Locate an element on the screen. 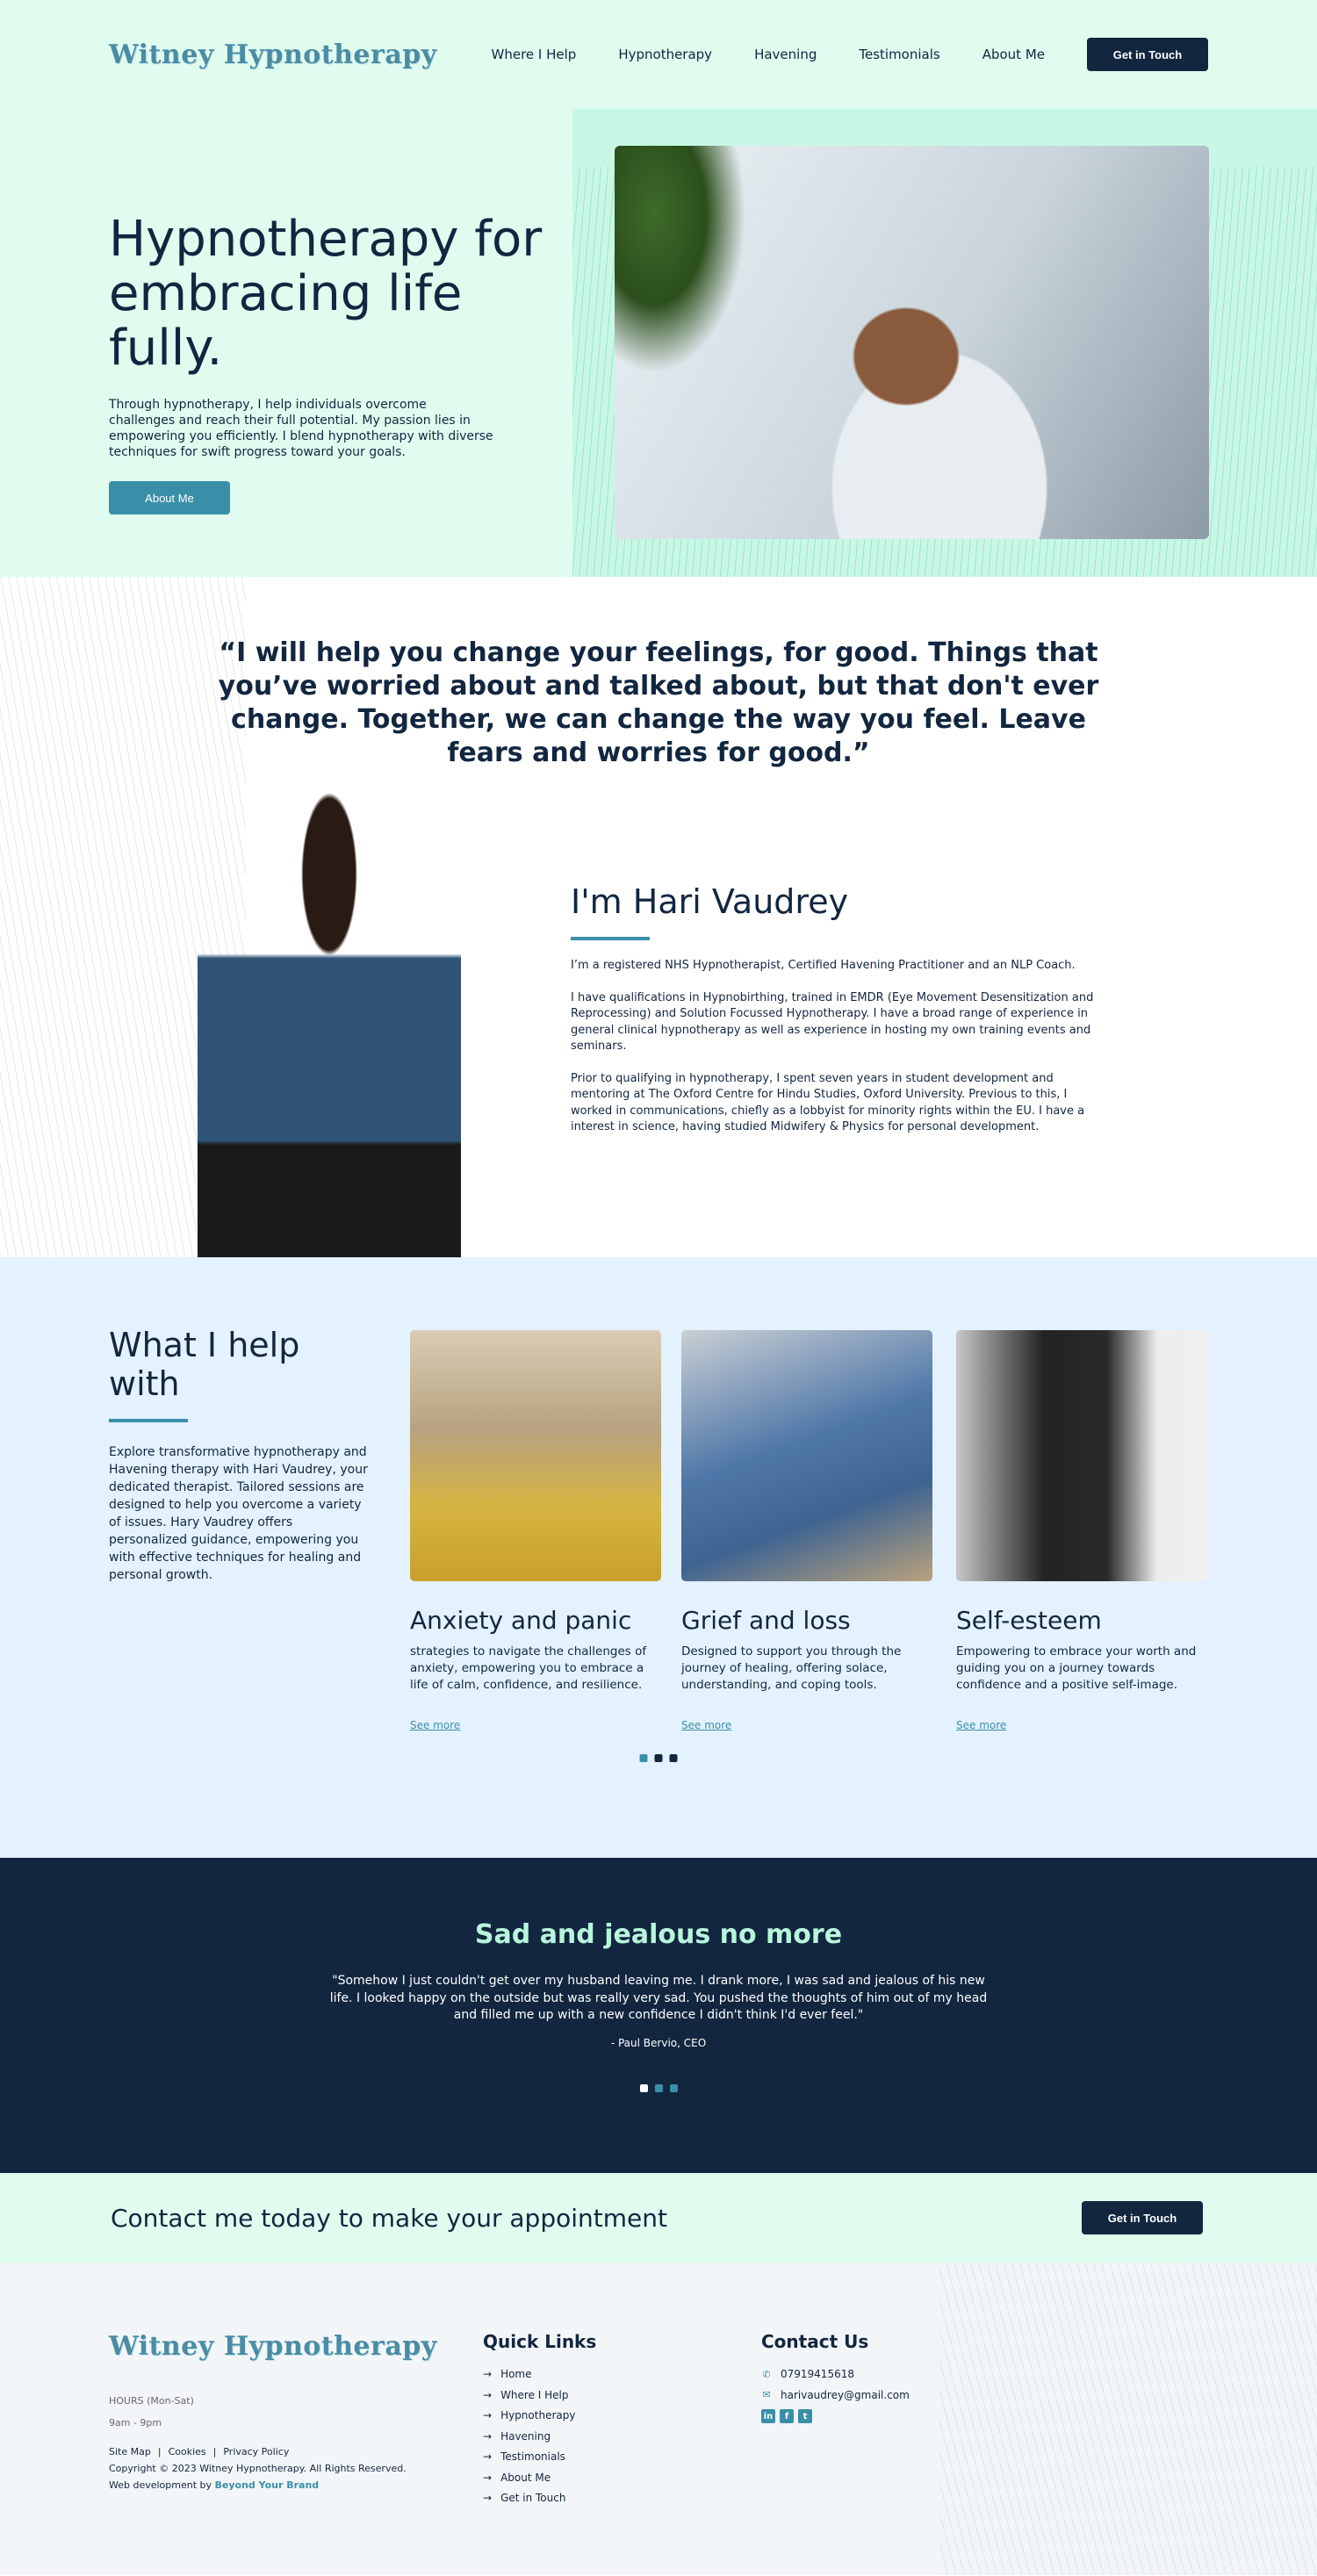 Image resolution: width=1317 pixels, height=2576 pixels. web-dev-link: Beyond Your Brand is located at coordinates (267, 2485).